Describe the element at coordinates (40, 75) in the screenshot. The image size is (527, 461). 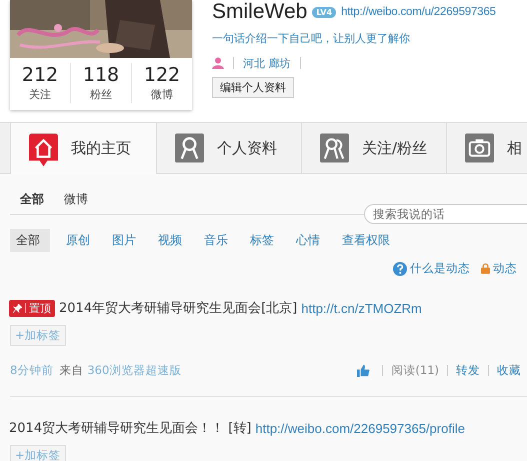
I see `stat-count: 212` at that location.